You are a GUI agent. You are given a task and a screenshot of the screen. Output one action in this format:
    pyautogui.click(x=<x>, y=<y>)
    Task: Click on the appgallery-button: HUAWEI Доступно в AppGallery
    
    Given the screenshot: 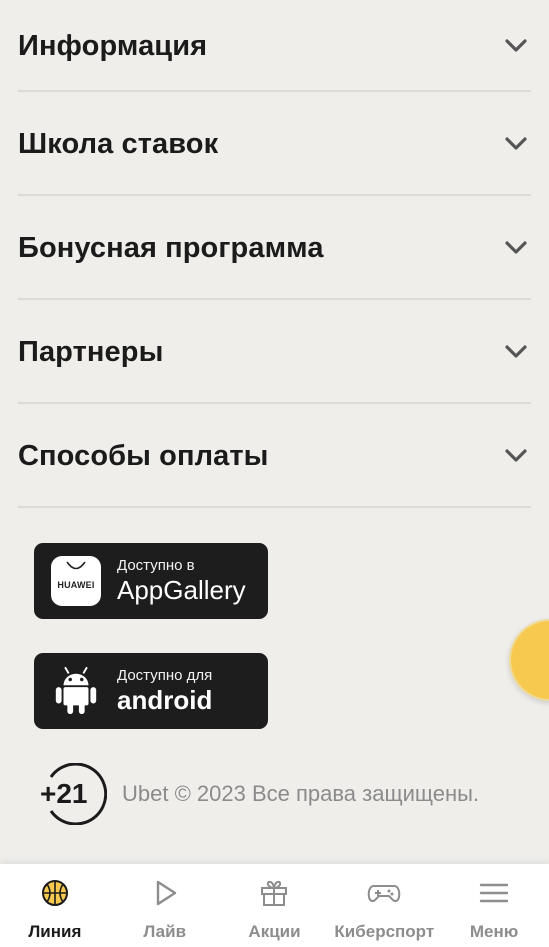 What is the action you would take?
    pyautogui.click(x=151, y=581)
    